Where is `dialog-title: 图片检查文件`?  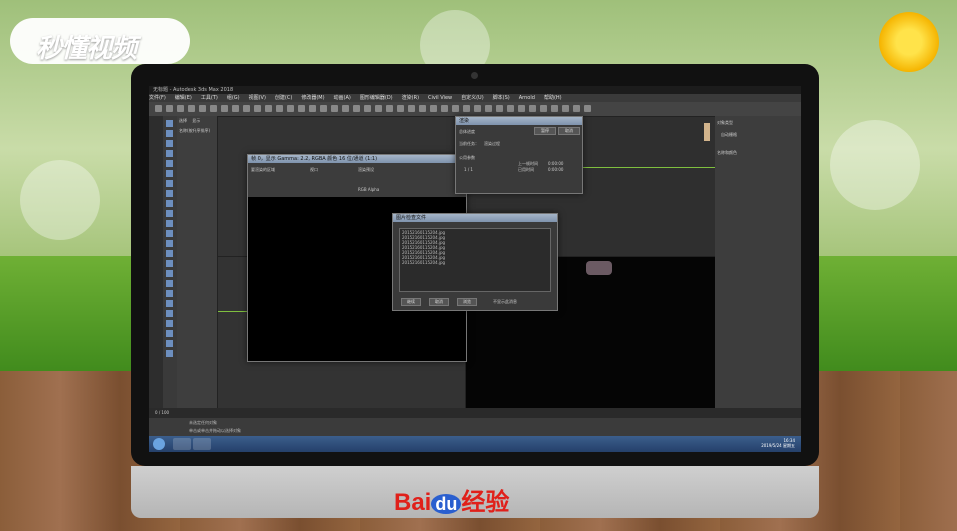
dialog-title: 图片检查文件 is located at coordinates (475, 218).